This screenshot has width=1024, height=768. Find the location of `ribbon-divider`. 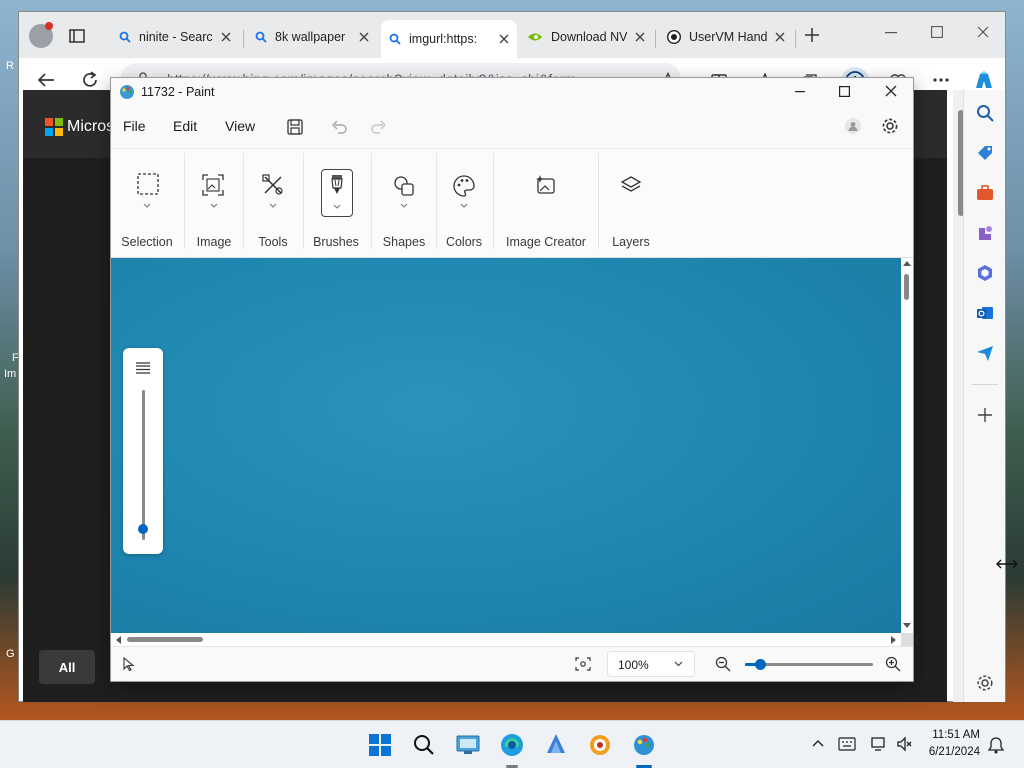

ribbon-divider is located at coordinates (371, 201).